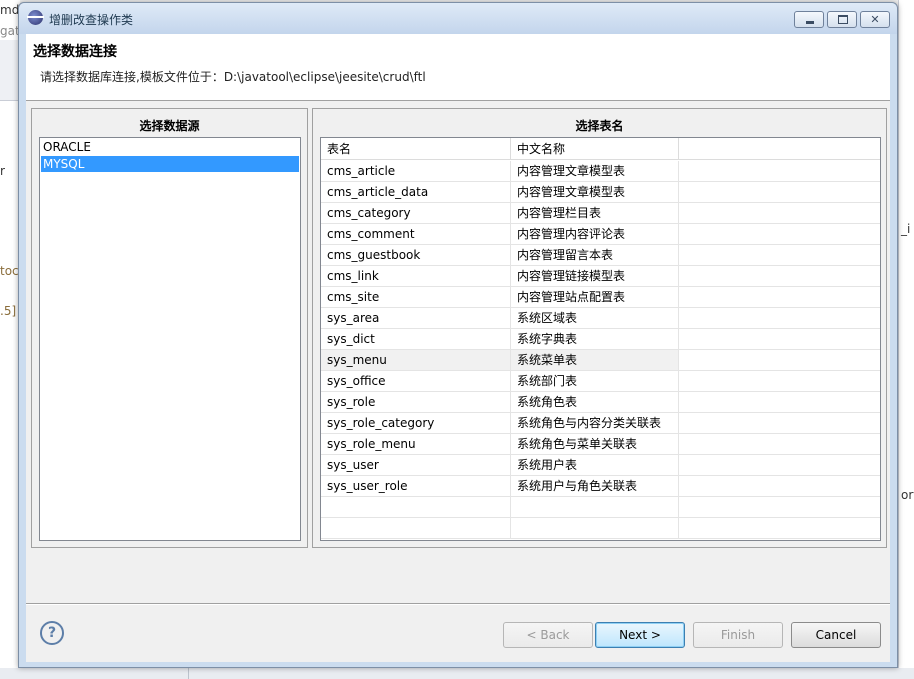  I want to click on table-row: sys_dict 系统字典表, so click(600, 339).